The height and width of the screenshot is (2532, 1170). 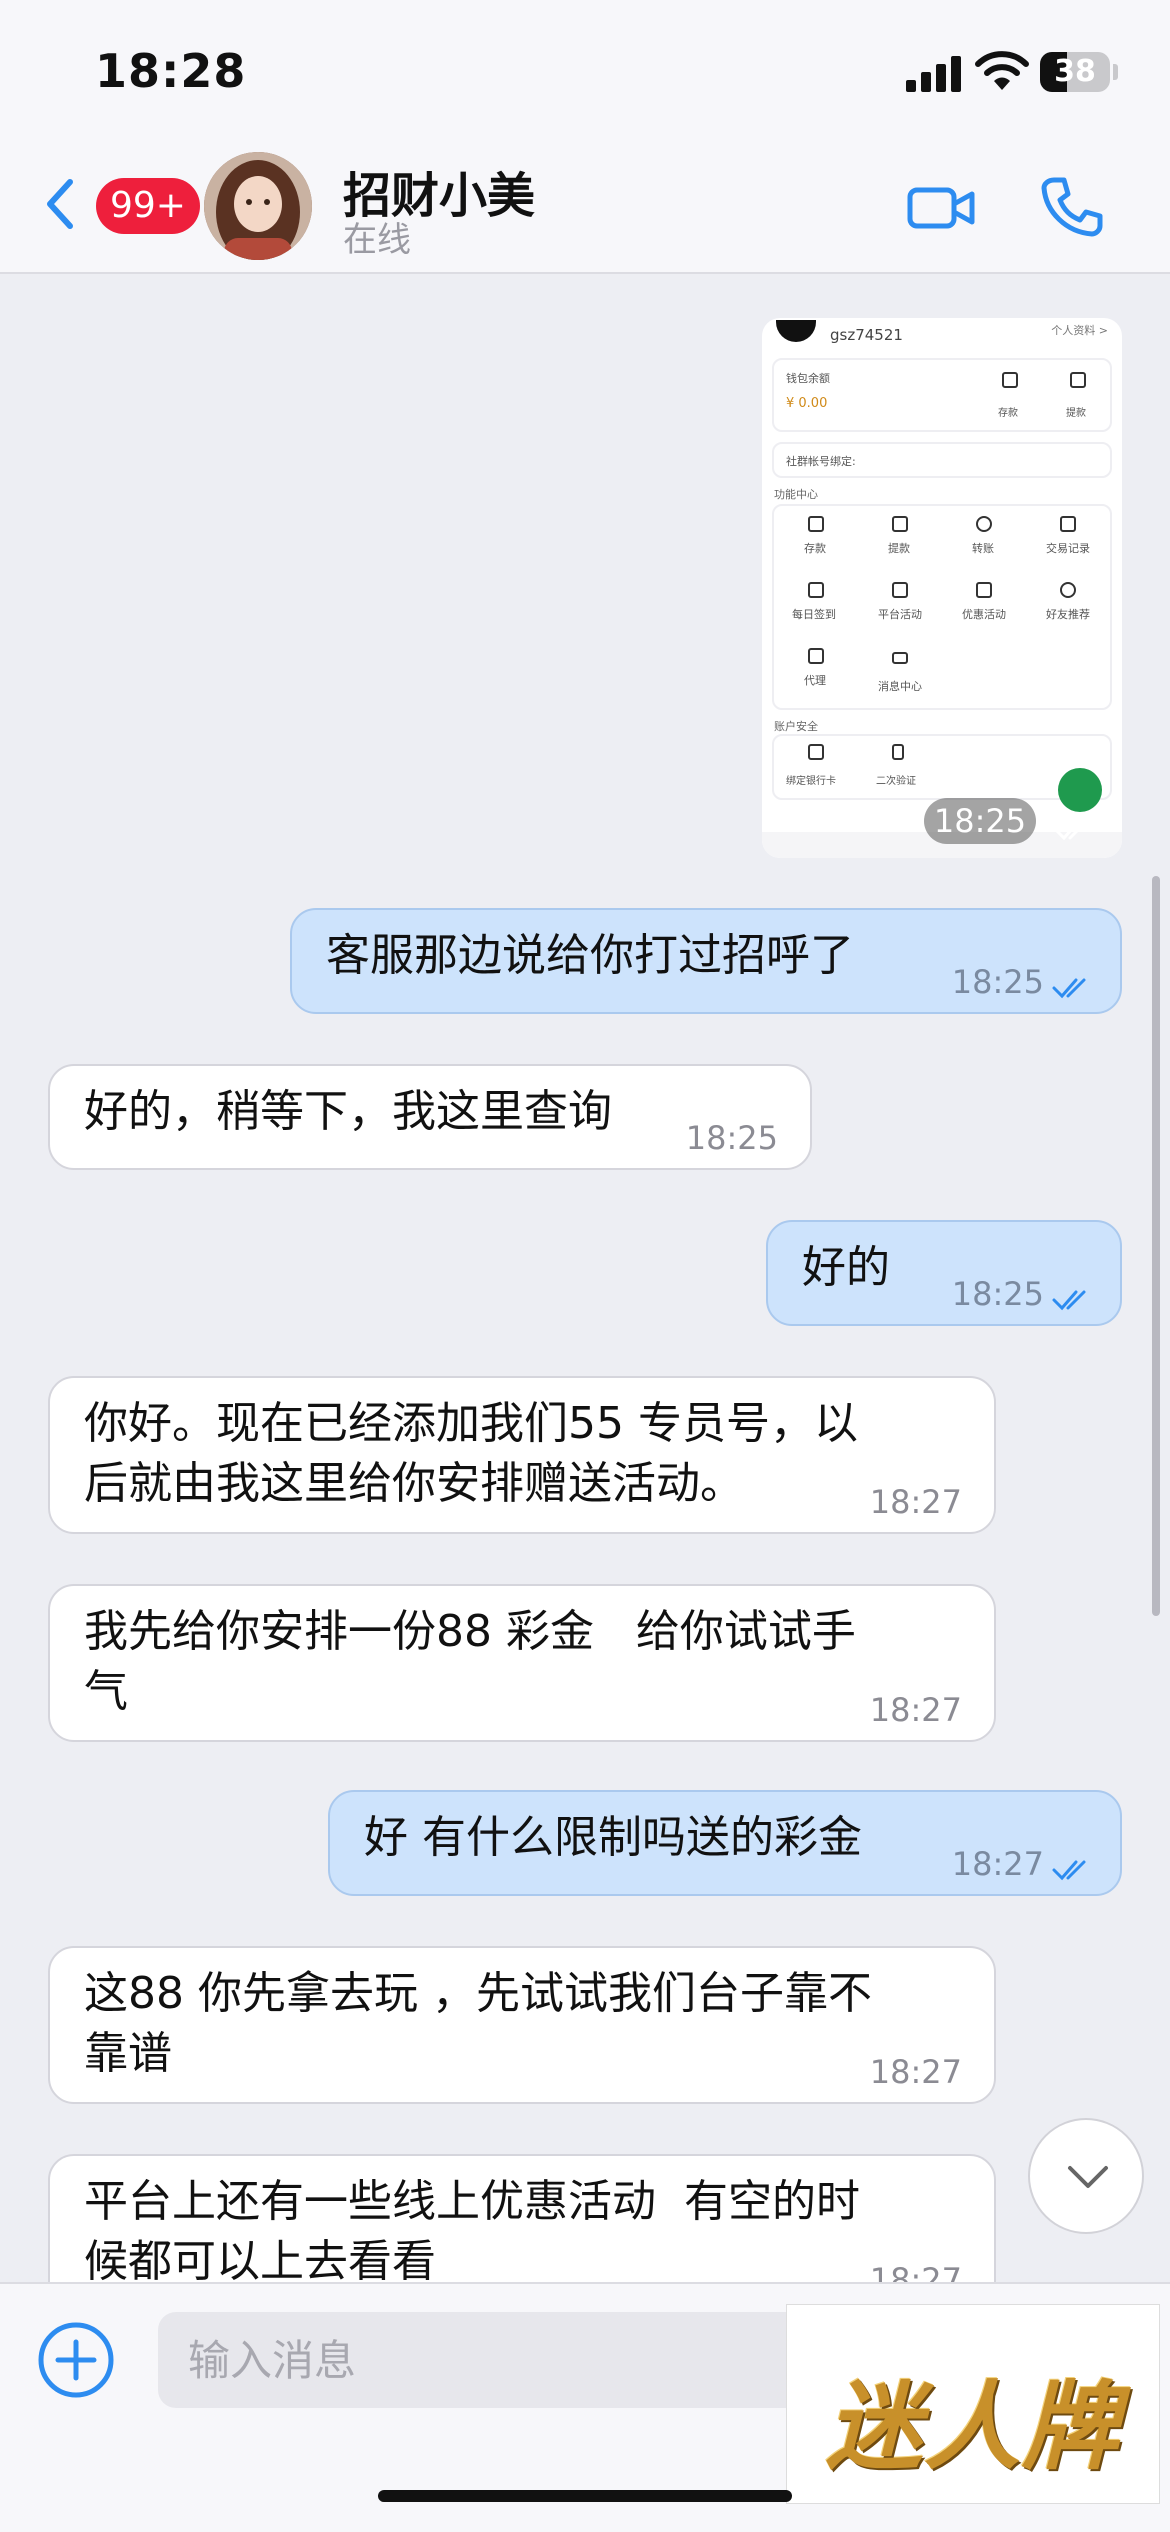 I want to click on message-incoming: 这88 你先拿去玩 ，先试试我们台子靠不 靠谱 18:27, so click(x=522, y=2025).